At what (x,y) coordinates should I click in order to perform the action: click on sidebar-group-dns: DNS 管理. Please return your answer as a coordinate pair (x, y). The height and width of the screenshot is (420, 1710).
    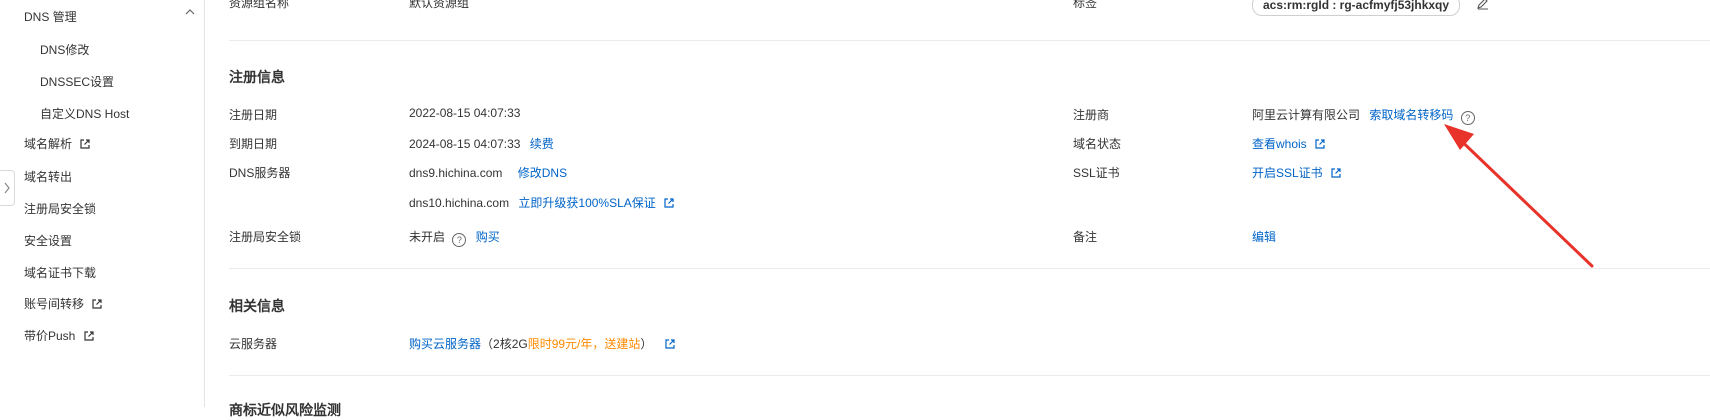
    Looking at the image, I should click on (50, 16).